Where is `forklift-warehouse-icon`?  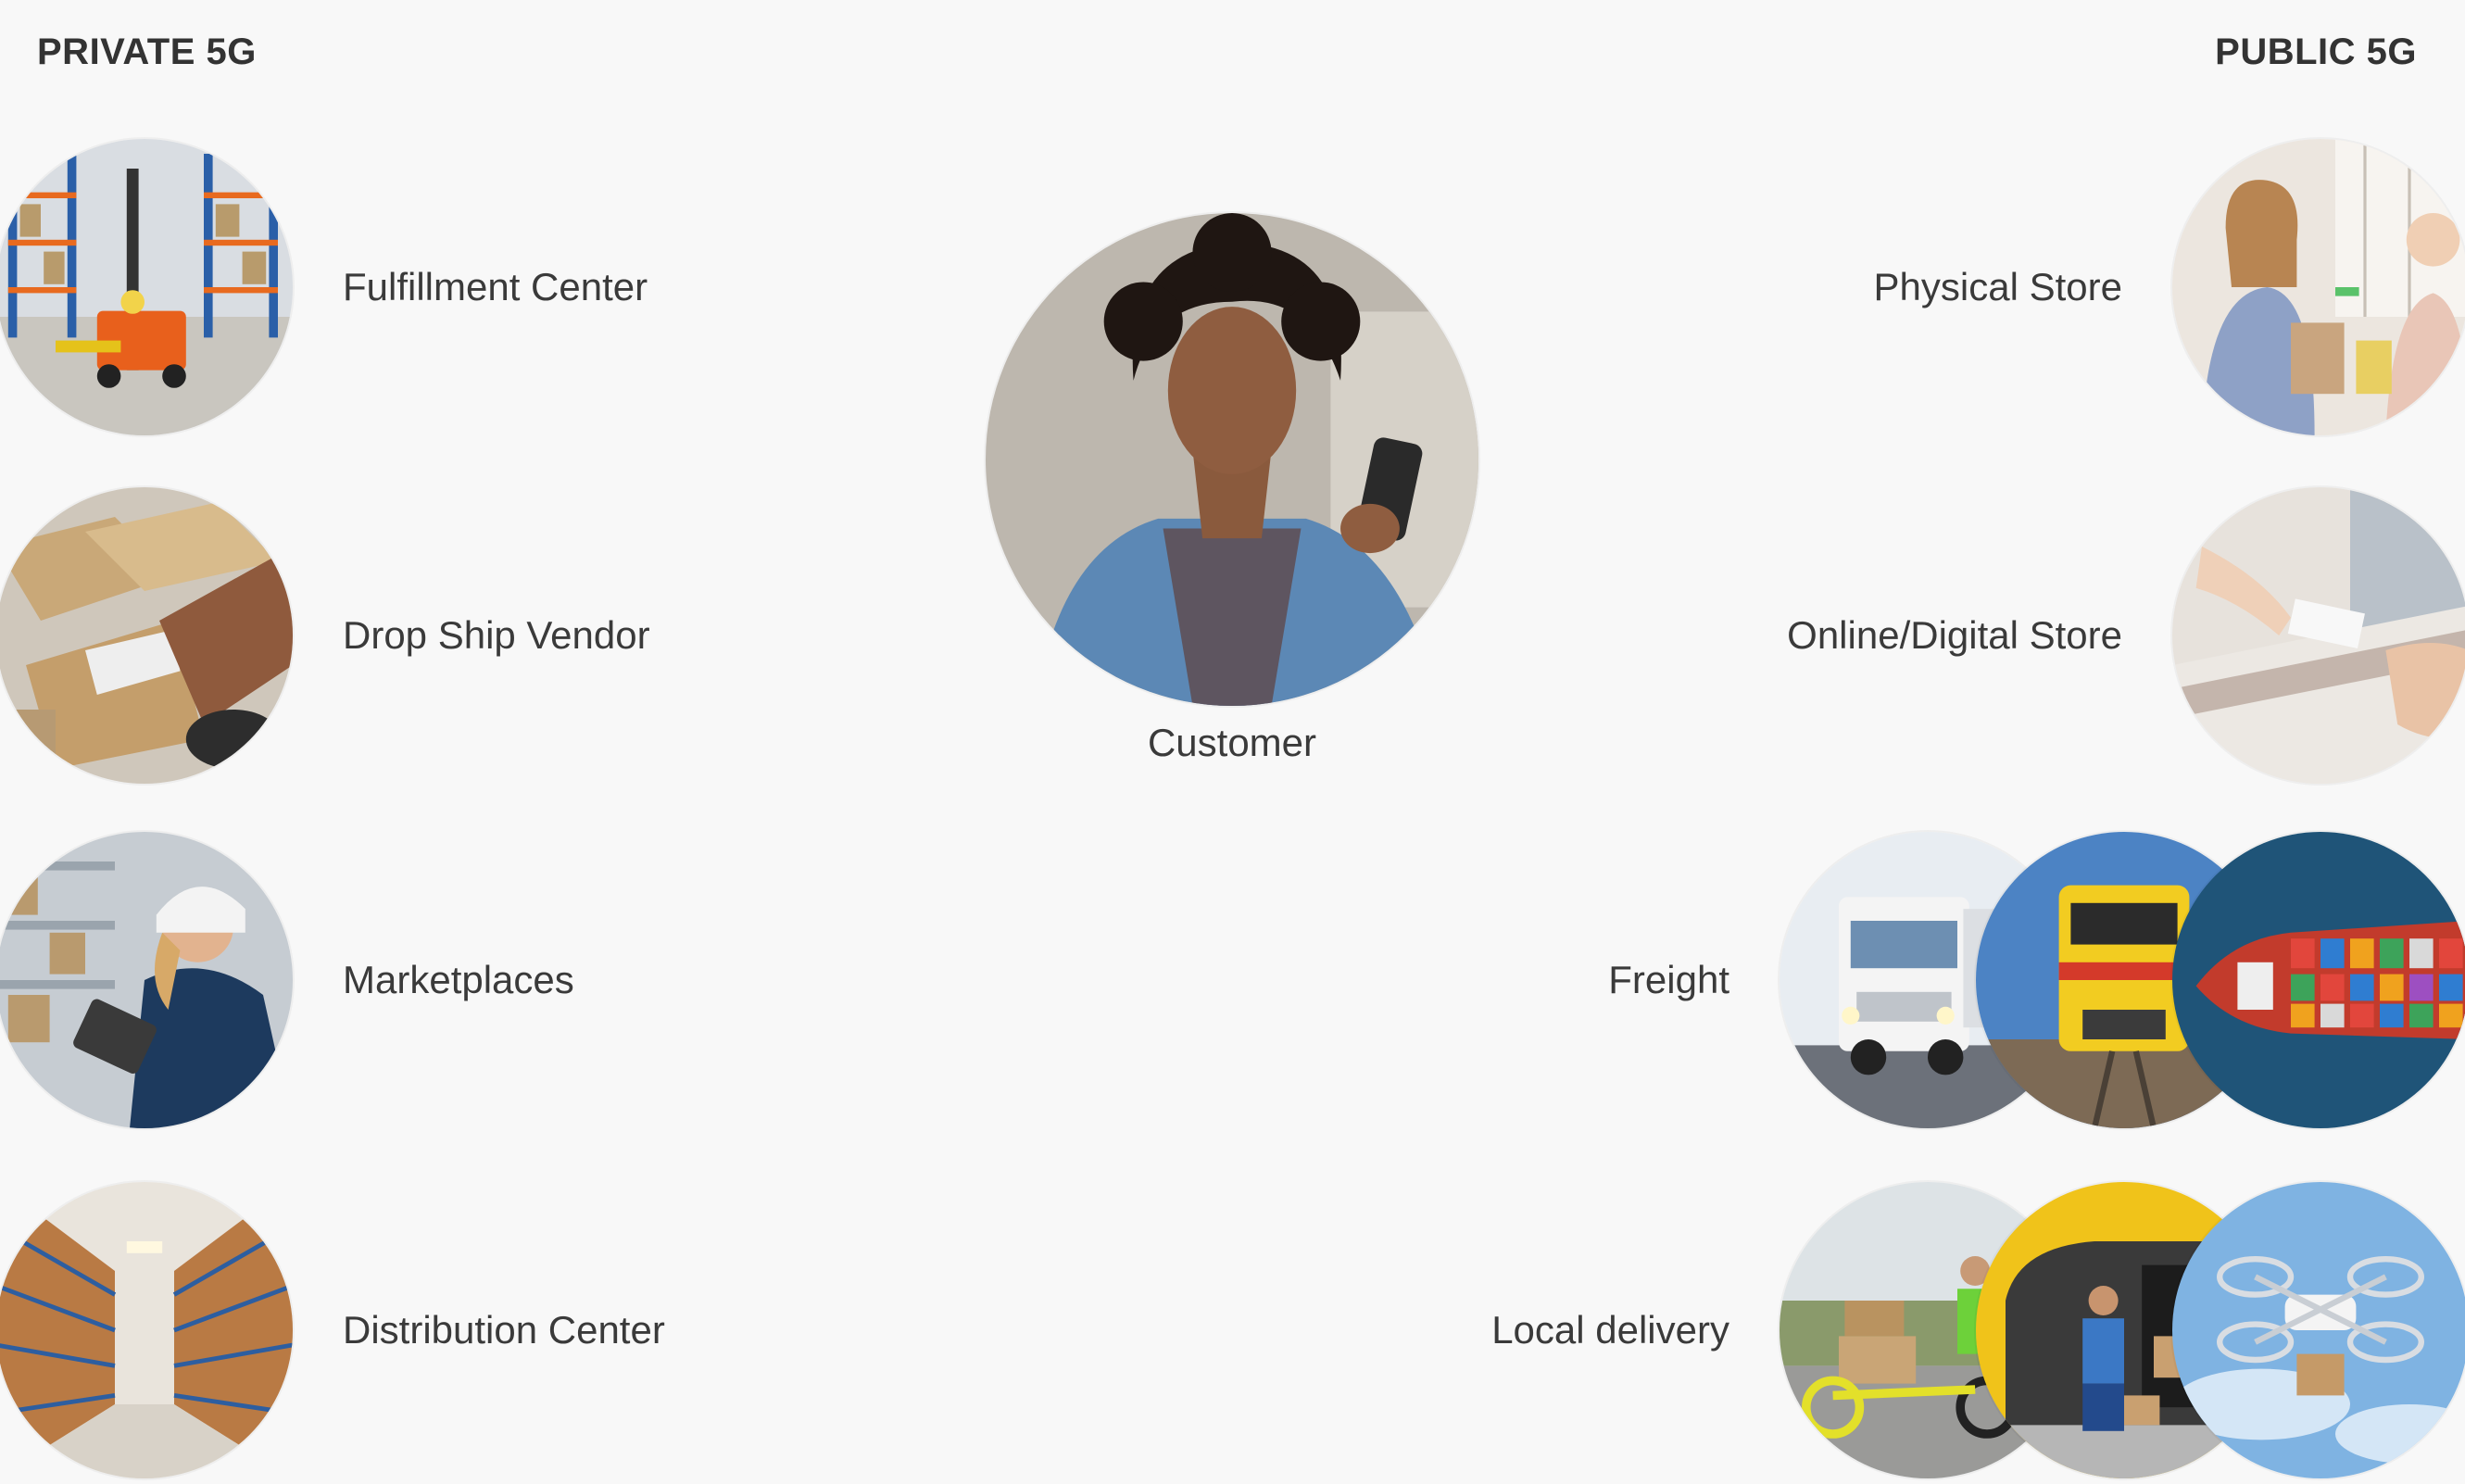
forklift-warehouse-icon is located at coordinates (146, 287).